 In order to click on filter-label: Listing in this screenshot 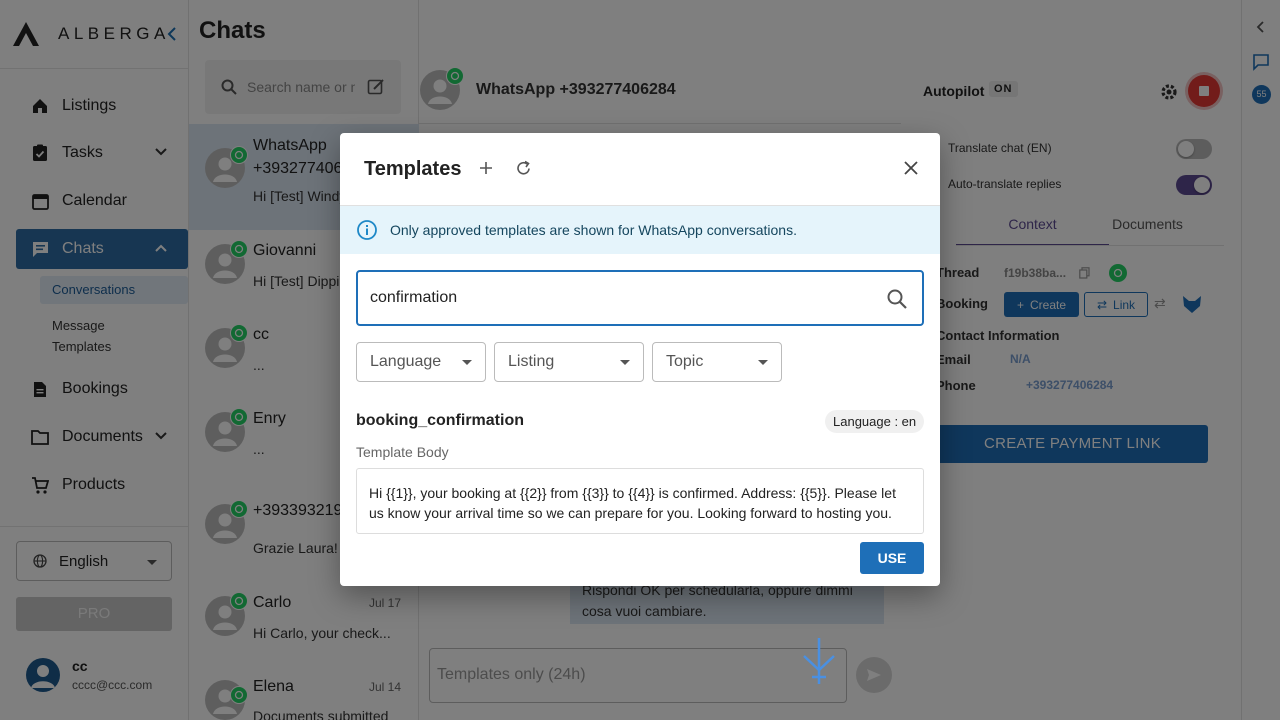, I will do `click(531, 361)`.